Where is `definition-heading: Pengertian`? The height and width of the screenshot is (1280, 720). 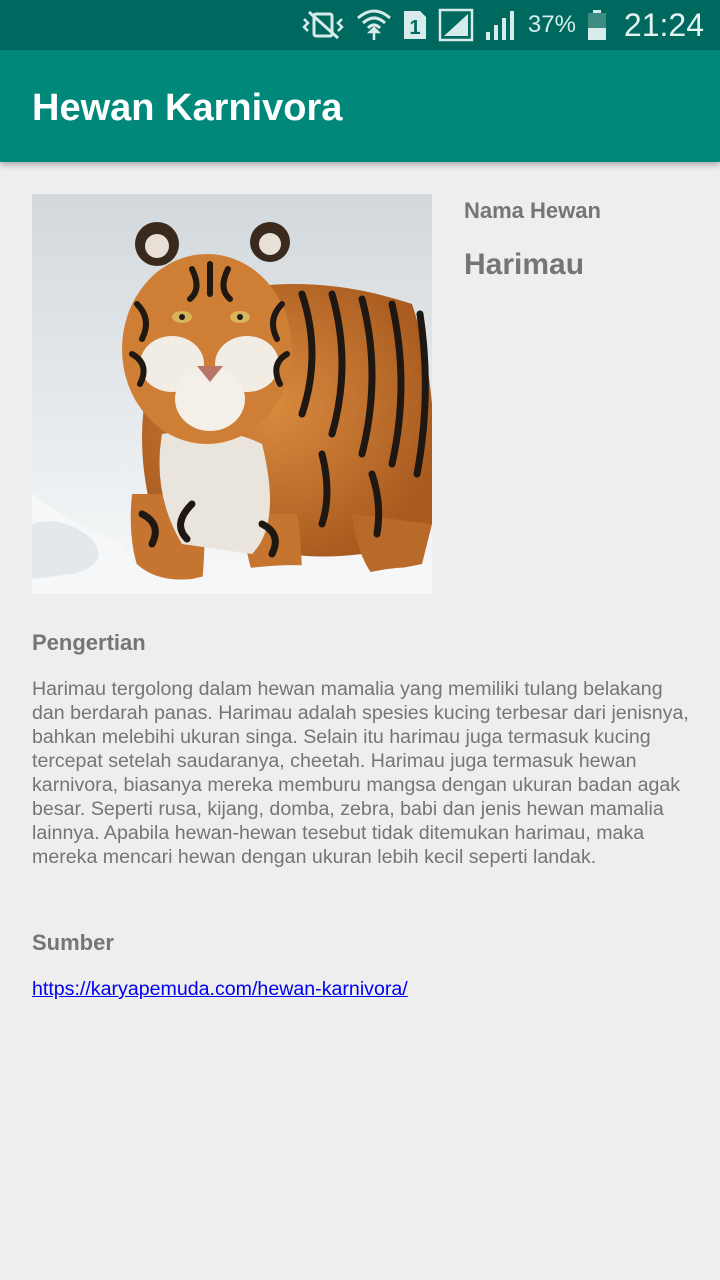 definition-heading: Pengertian is located at coordinates (89, 642).